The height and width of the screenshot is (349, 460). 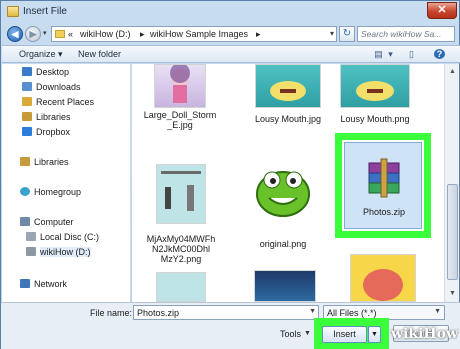 I want to click on lousy-mouth-png-thumbnail, so click(x=375, y=86).